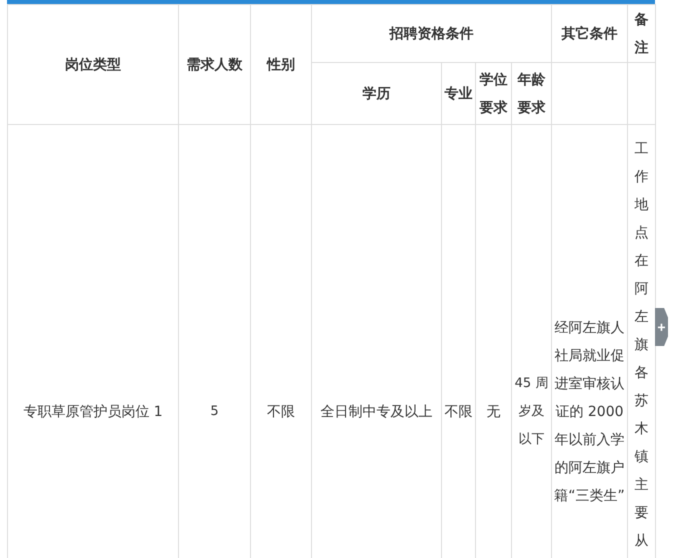  What do you see at coordinates (532, 93) in the screenshot?
I see `column-header: 年龄要求` at bounding box center [532, 93].